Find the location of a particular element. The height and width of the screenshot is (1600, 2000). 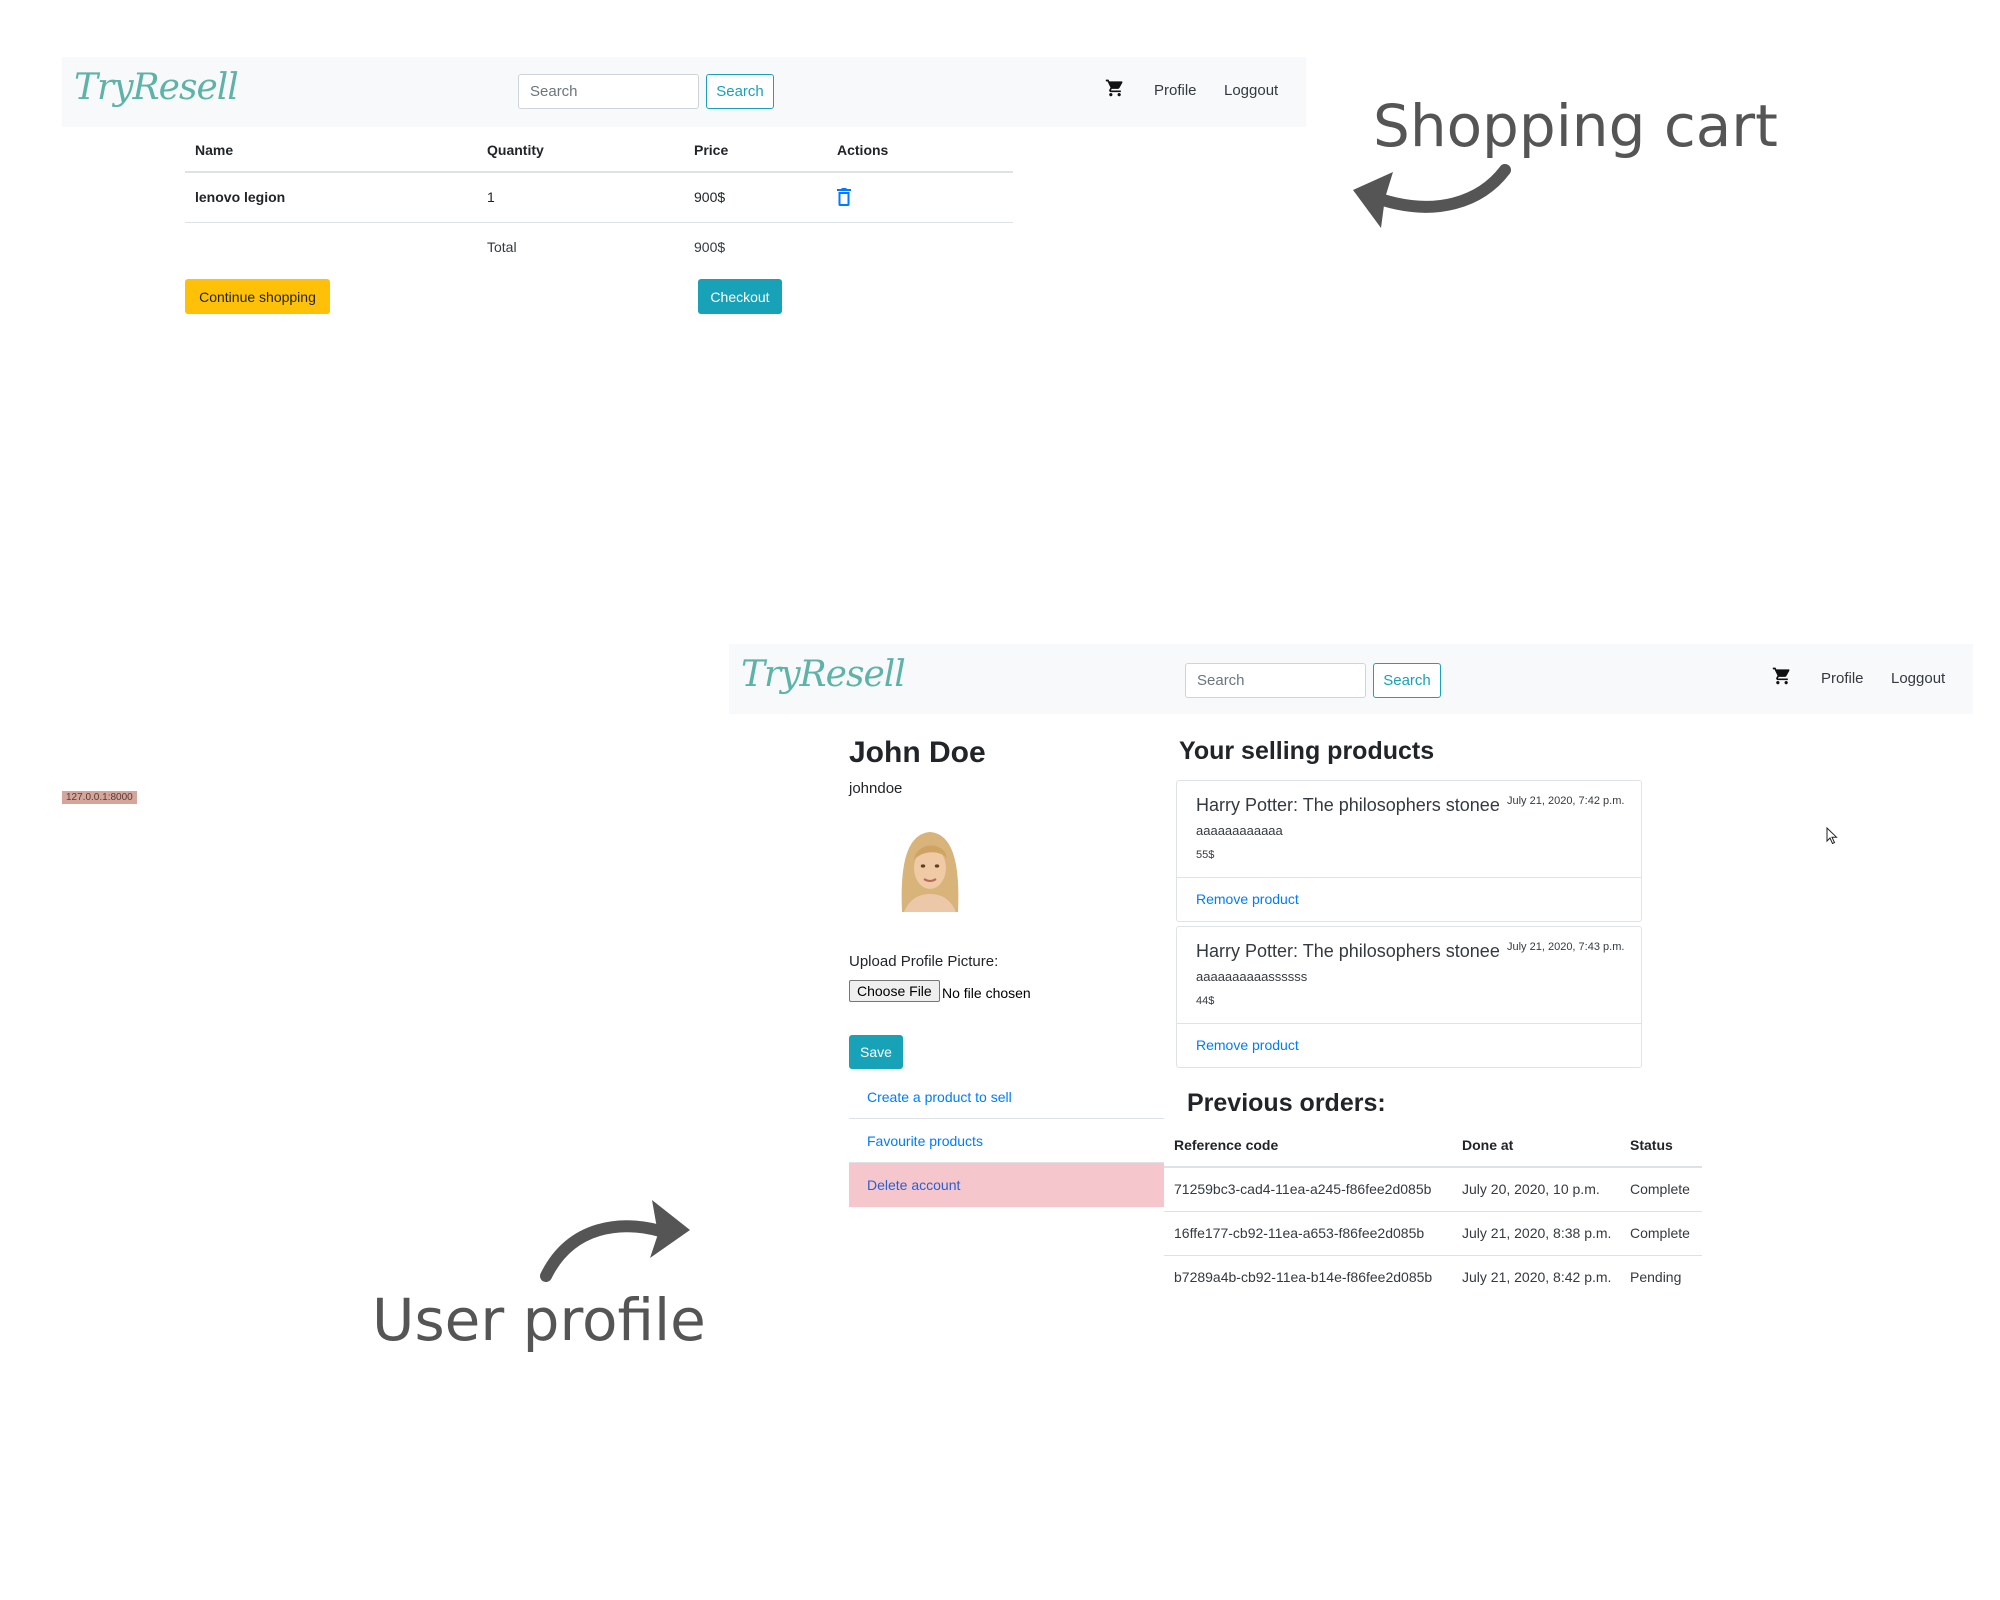

product-price: 55$ is located at coordinates (1205, 855).